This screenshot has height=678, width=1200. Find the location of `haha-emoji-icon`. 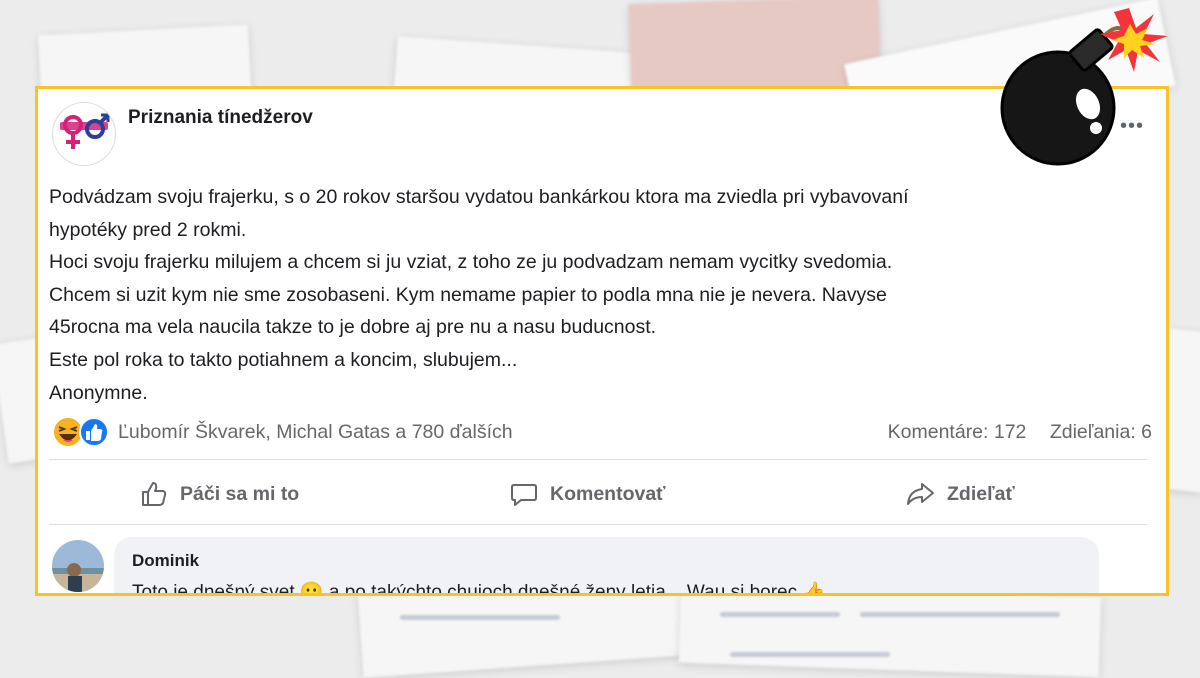

haha-emoji-icon is located at coordinates (68, 432).